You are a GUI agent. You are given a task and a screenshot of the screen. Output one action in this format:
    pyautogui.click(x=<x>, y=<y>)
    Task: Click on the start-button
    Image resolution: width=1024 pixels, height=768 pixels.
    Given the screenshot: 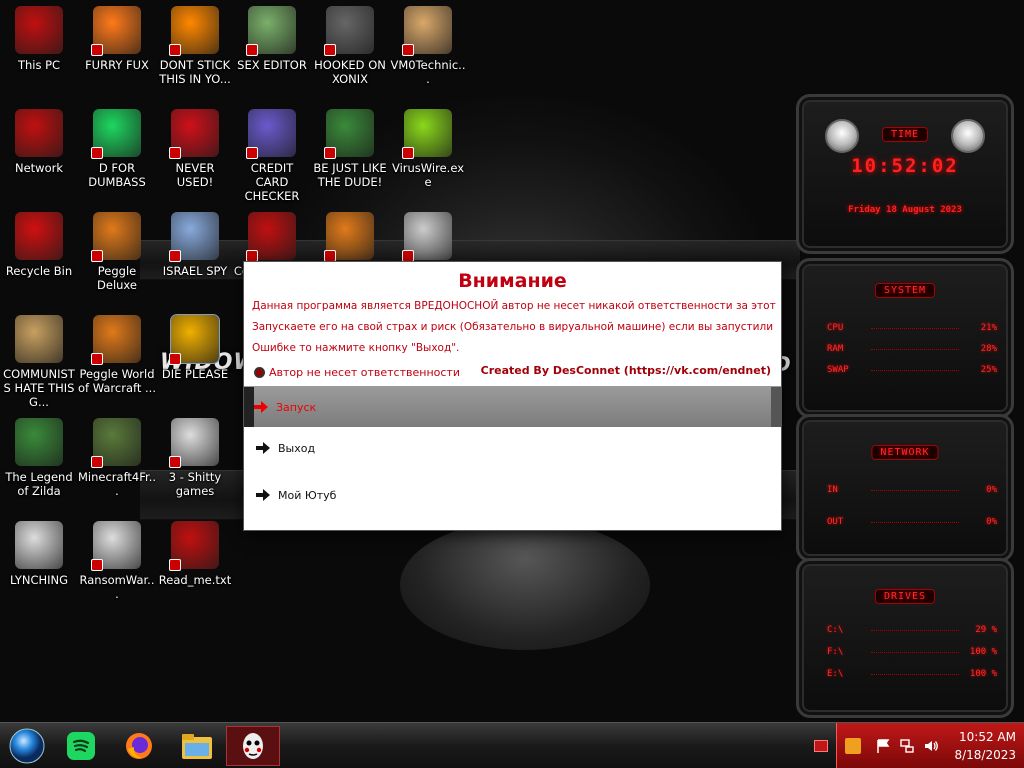 What is the action you would take?
    pyautogui.click(x=27, y=746)
    